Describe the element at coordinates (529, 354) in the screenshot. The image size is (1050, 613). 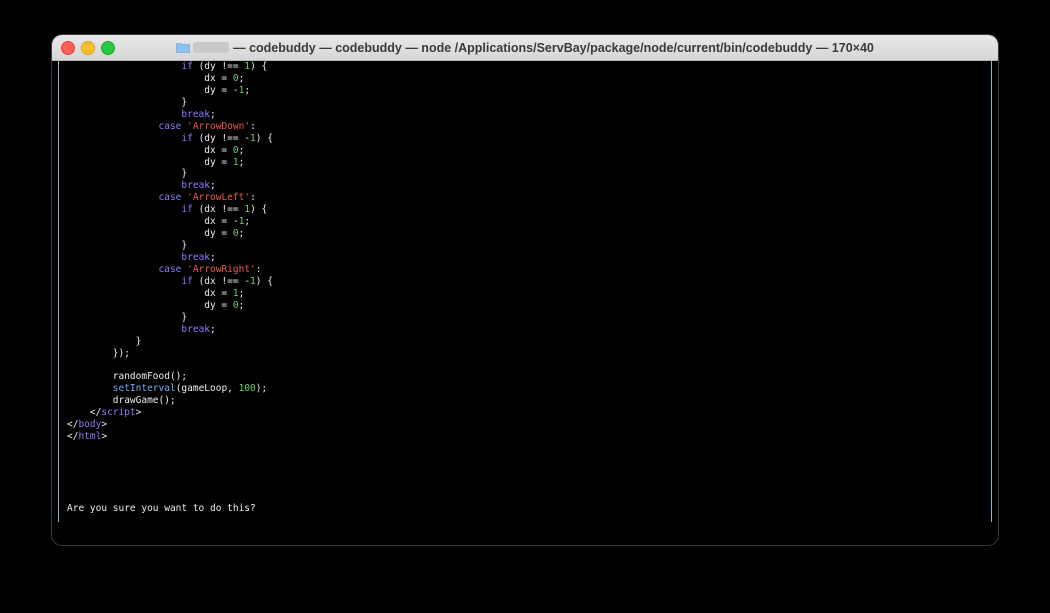
I see `code-line: });` at that location.